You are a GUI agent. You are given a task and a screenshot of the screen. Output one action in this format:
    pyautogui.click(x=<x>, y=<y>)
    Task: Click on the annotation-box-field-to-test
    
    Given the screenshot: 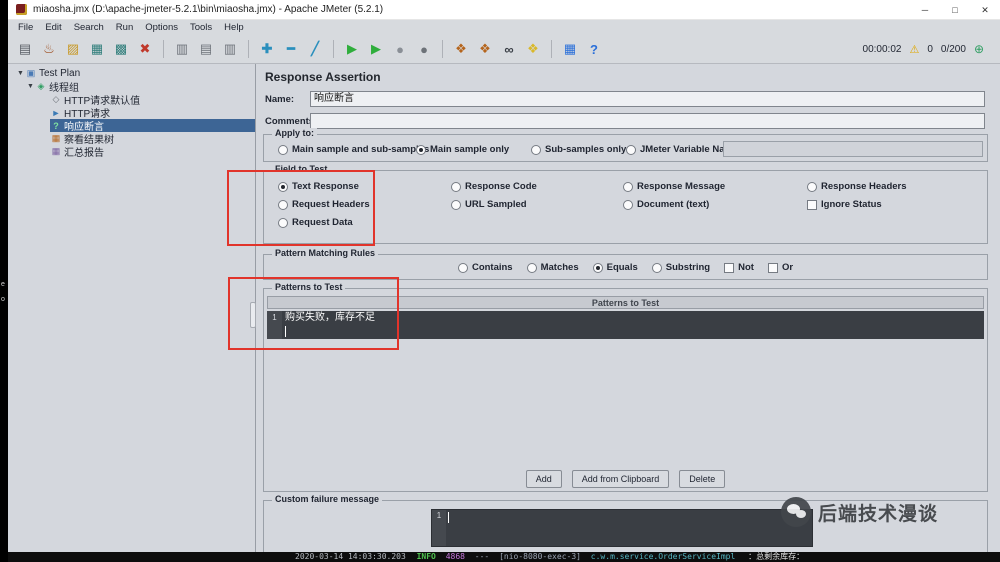 What is the action you would take?
    pyautogui.click(x=301, y=208)
    